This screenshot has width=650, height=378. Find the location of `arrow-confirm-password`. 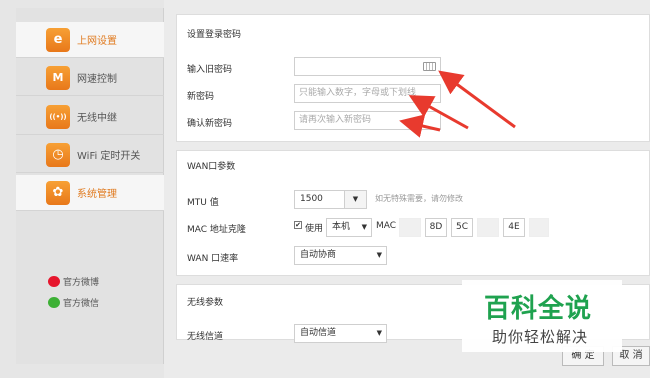

arrow-confirm-password is located at coordinates (420, 126).